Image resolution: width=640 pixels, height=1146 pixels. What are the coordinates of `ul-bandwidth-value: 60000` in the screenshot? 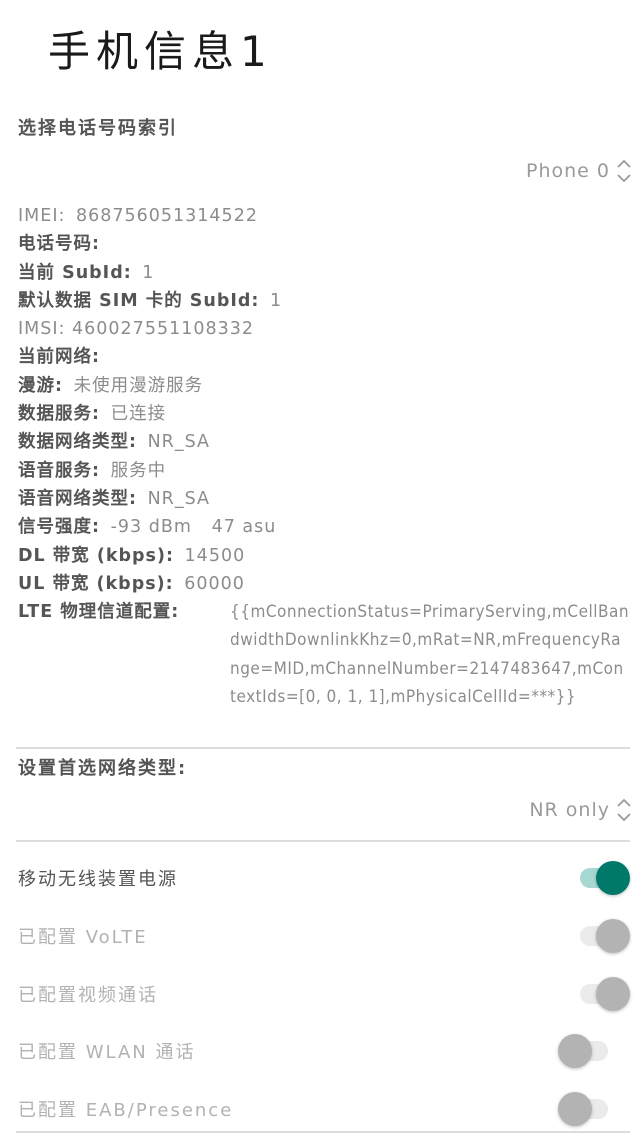 It's located at (214, 583).